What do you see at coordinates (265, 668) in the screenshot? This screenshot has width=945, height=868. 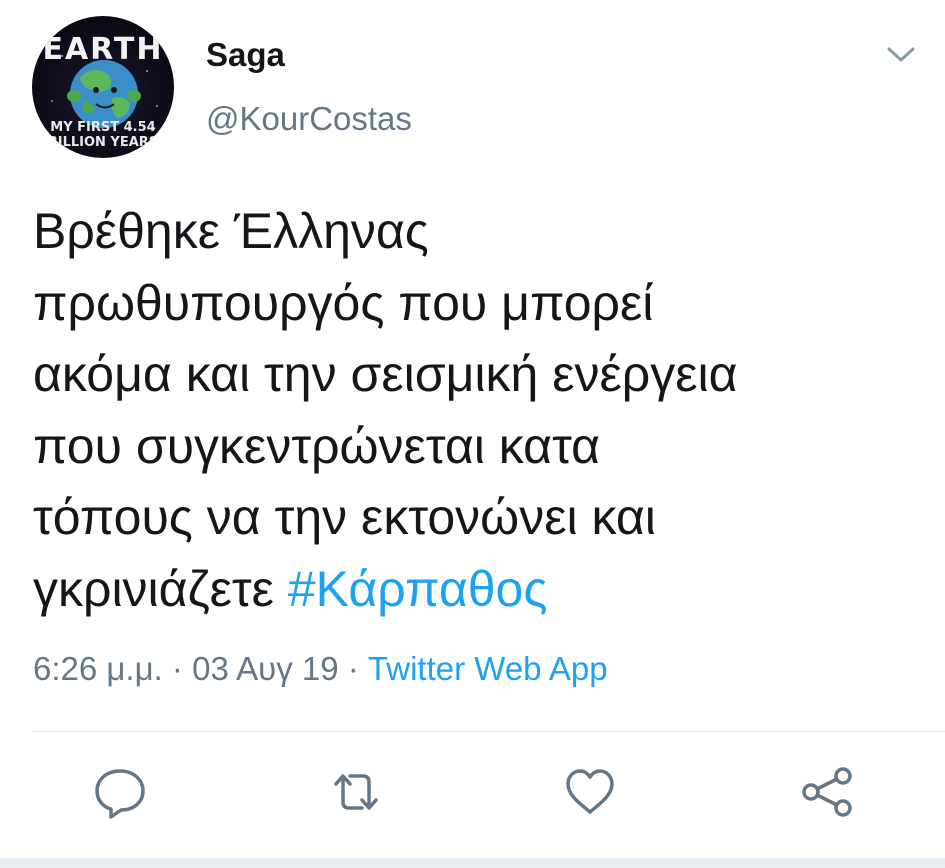 I see `tweet-date: 03 Αυγ 19` at bounding box center [265, 668].